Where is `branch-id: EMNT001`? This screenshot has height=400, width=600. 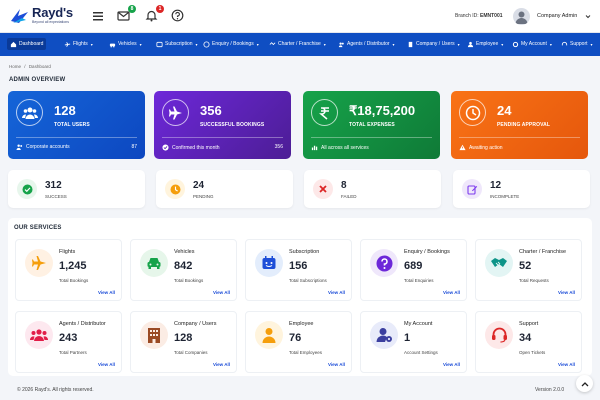
branch-id: EMNT001 is located at coordinates (491, 16).